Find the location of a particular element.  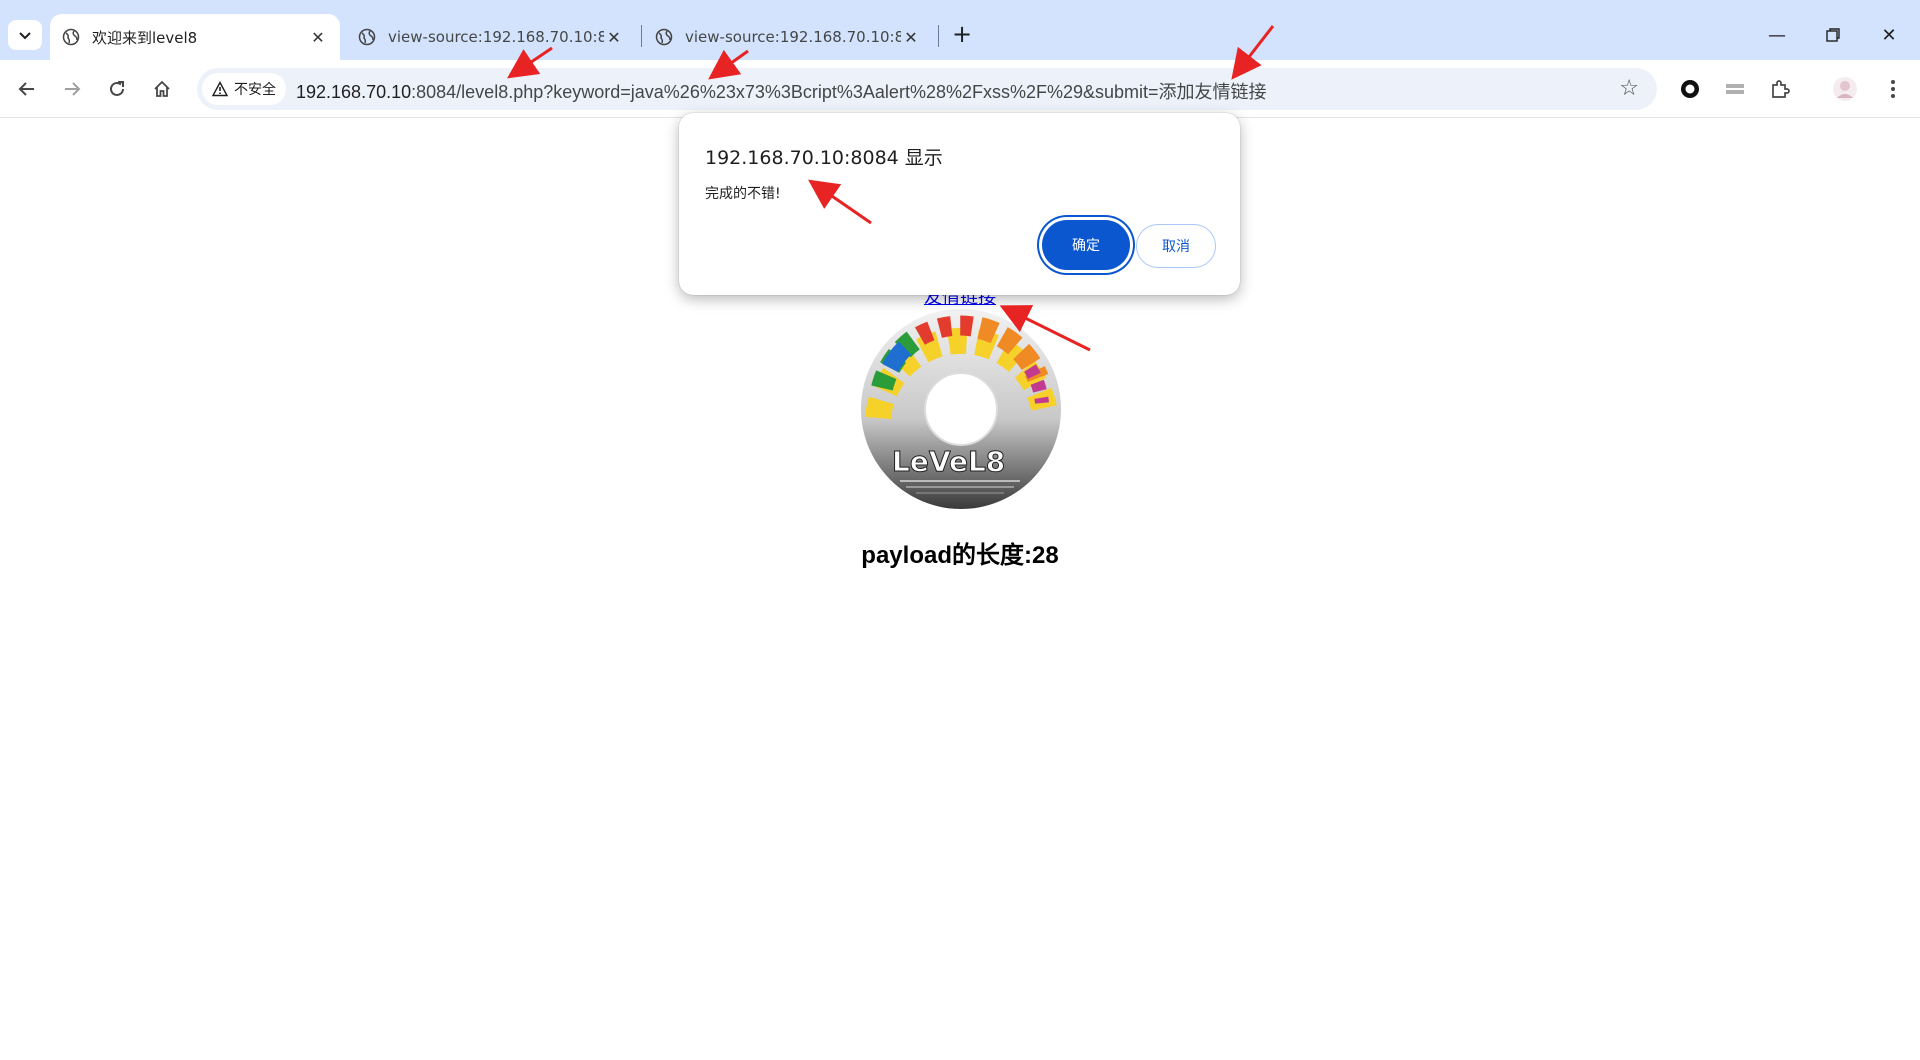

tab-search-button is located at coordinates (25, 35).